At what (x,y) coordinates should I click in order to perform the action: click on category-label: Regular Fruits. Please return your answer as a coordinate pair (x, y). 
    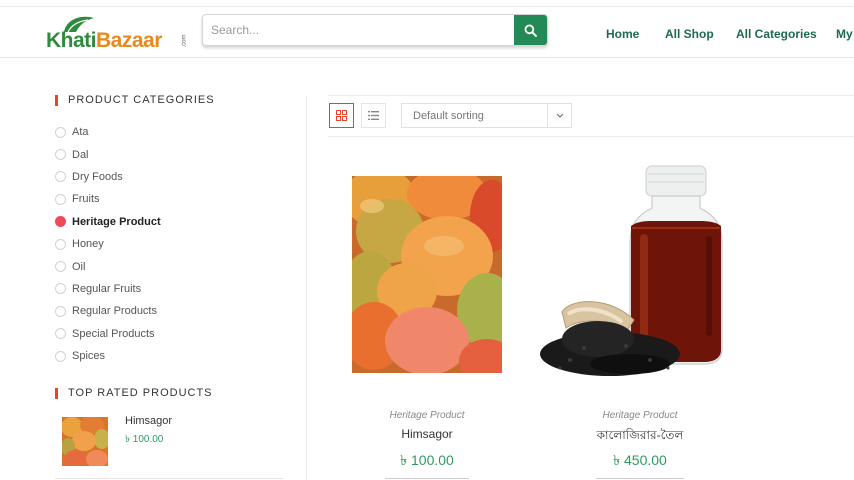
    Looking at the image, I should click on (107, 288).